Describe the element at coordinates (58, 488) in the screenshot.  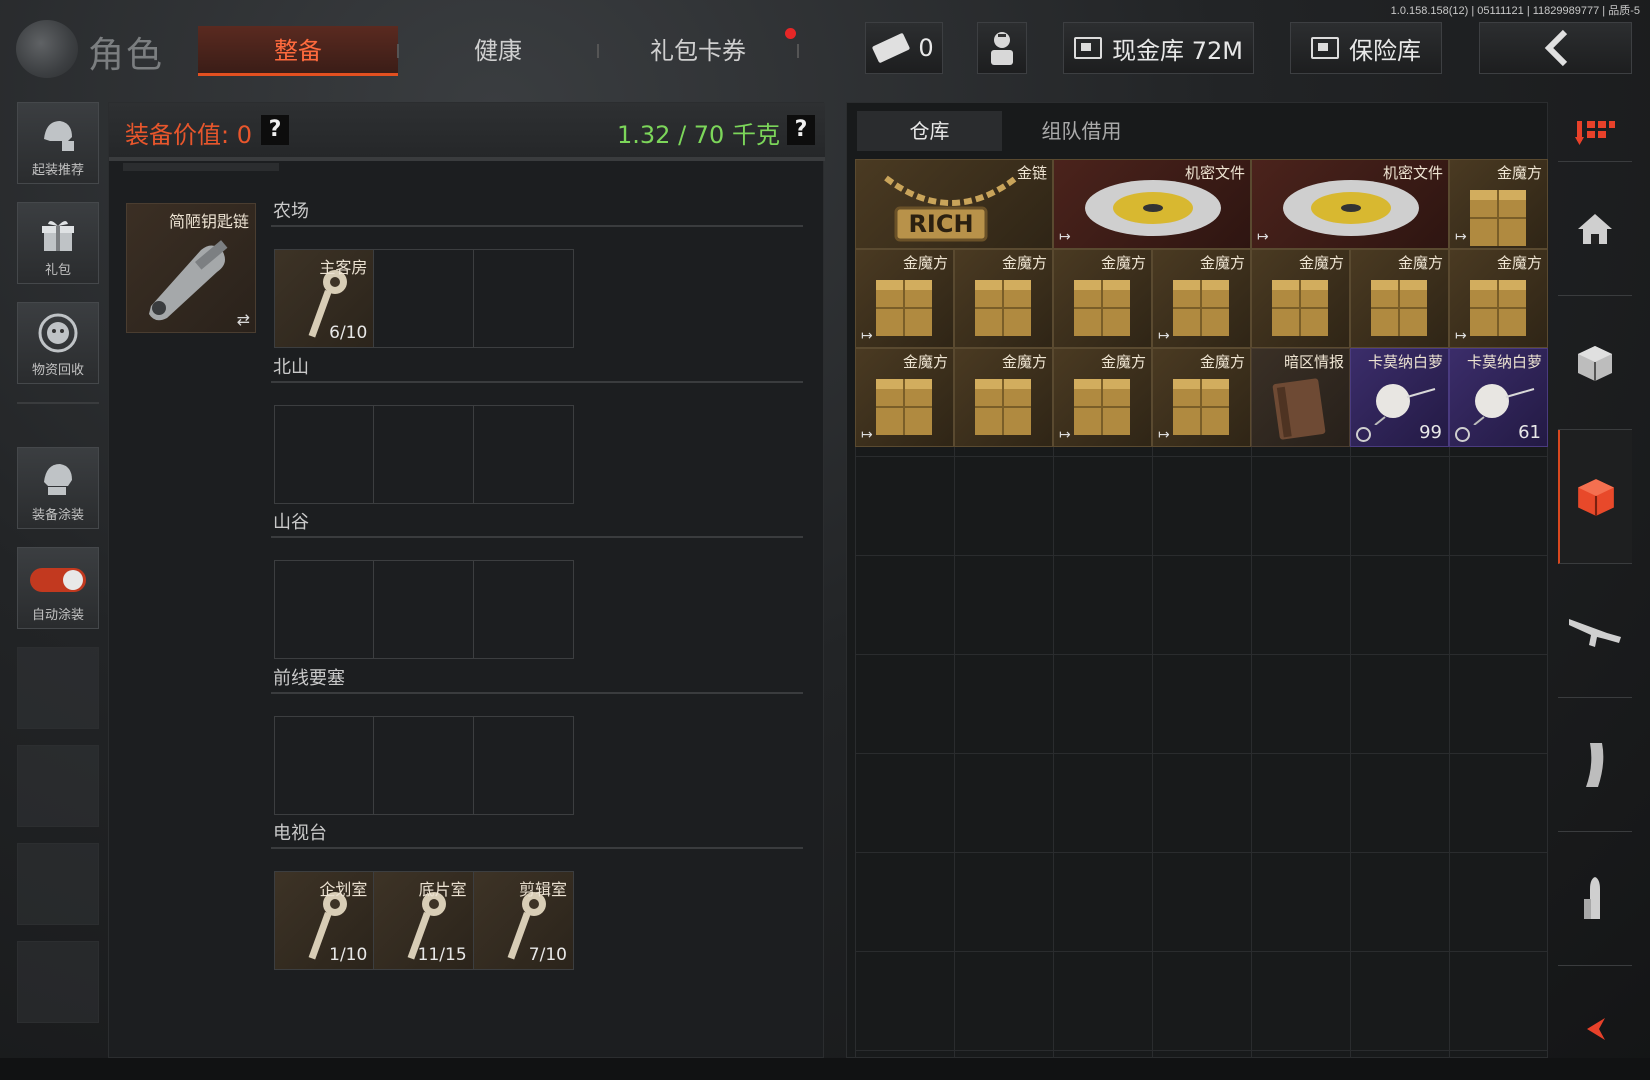
I see `paint-equipment-button: 装备涂装` at that location.